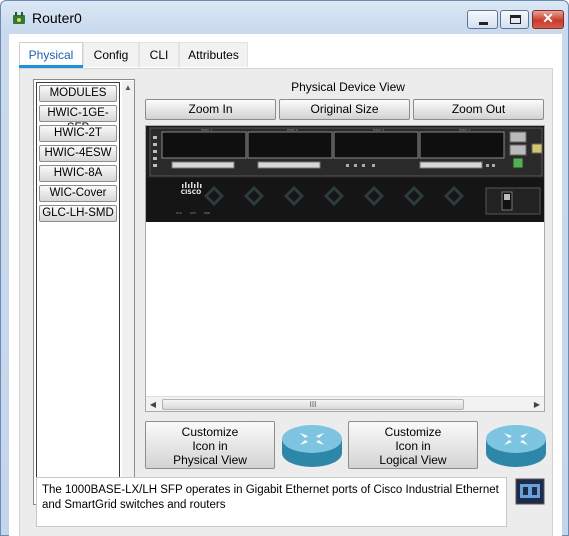 This screenshot has height=536, width=569. Describe the element at coordinates (159, 54) in the screenshot. I see `tab-cli: CLI` at that location.